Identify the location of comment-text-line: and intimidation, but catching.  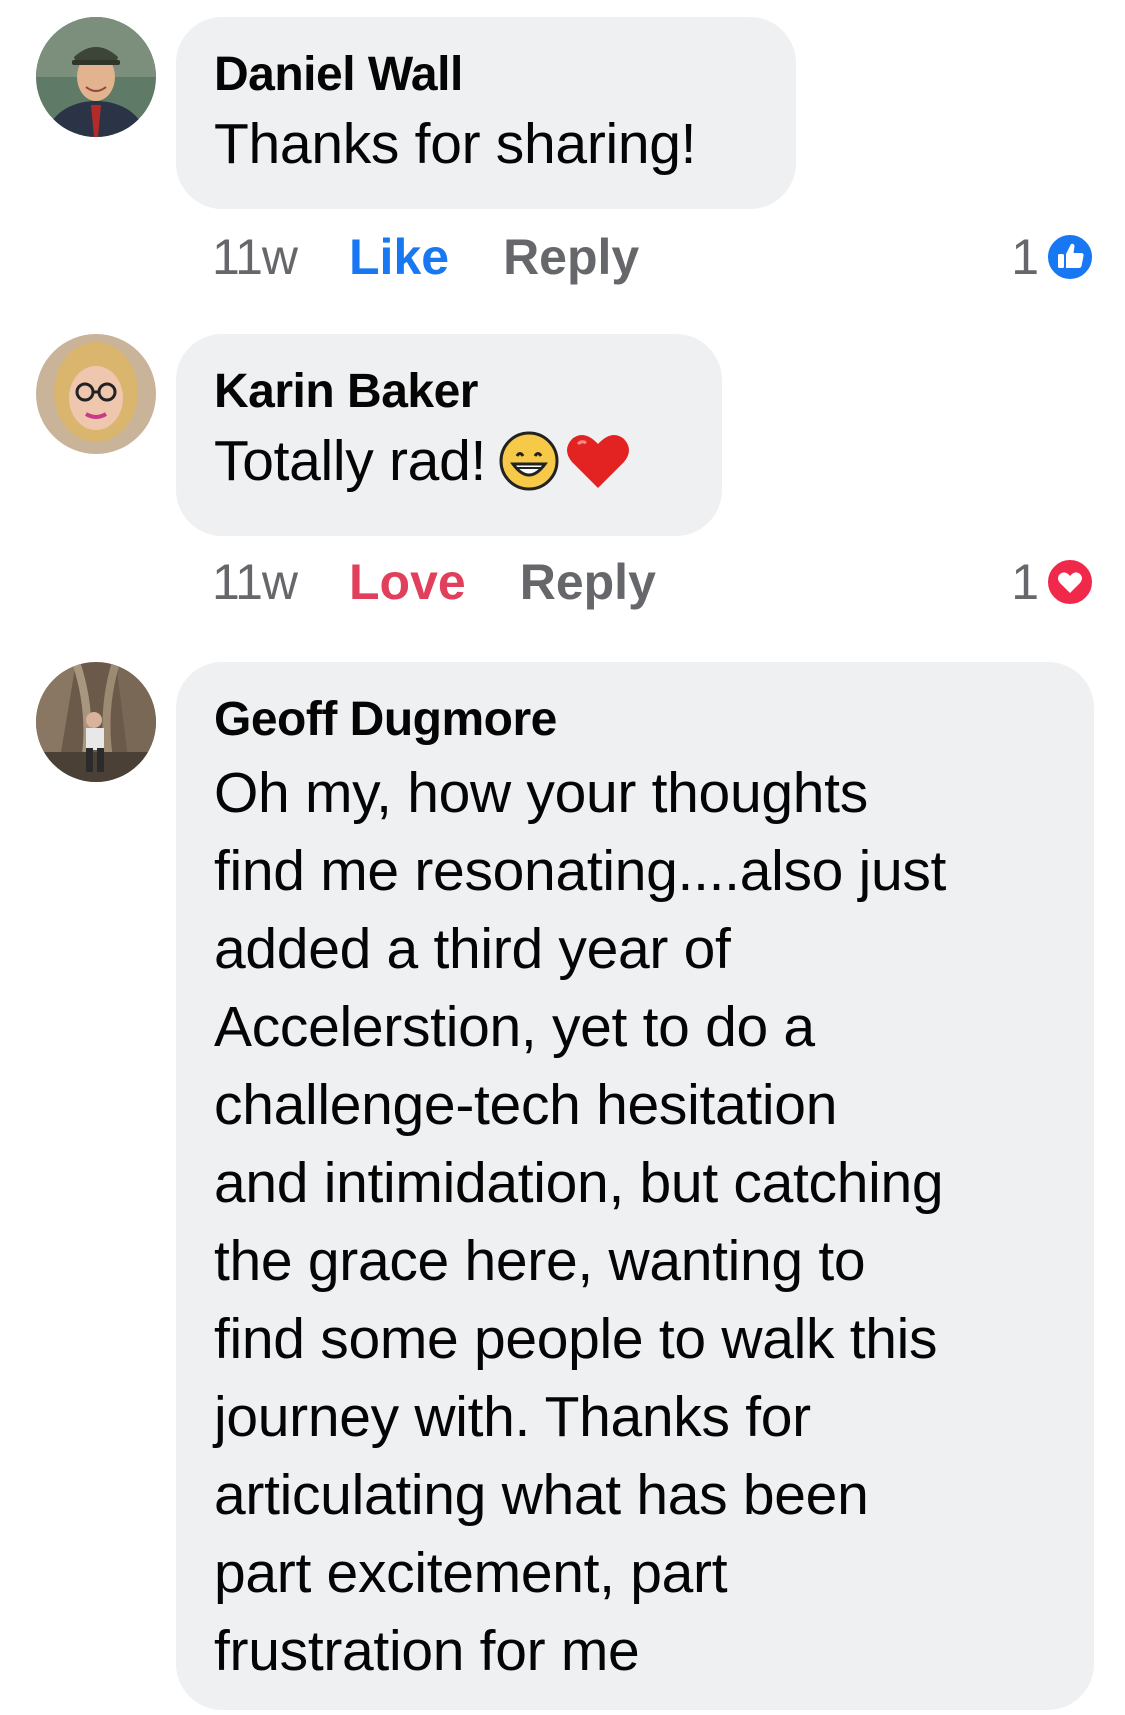
(579, 1183).